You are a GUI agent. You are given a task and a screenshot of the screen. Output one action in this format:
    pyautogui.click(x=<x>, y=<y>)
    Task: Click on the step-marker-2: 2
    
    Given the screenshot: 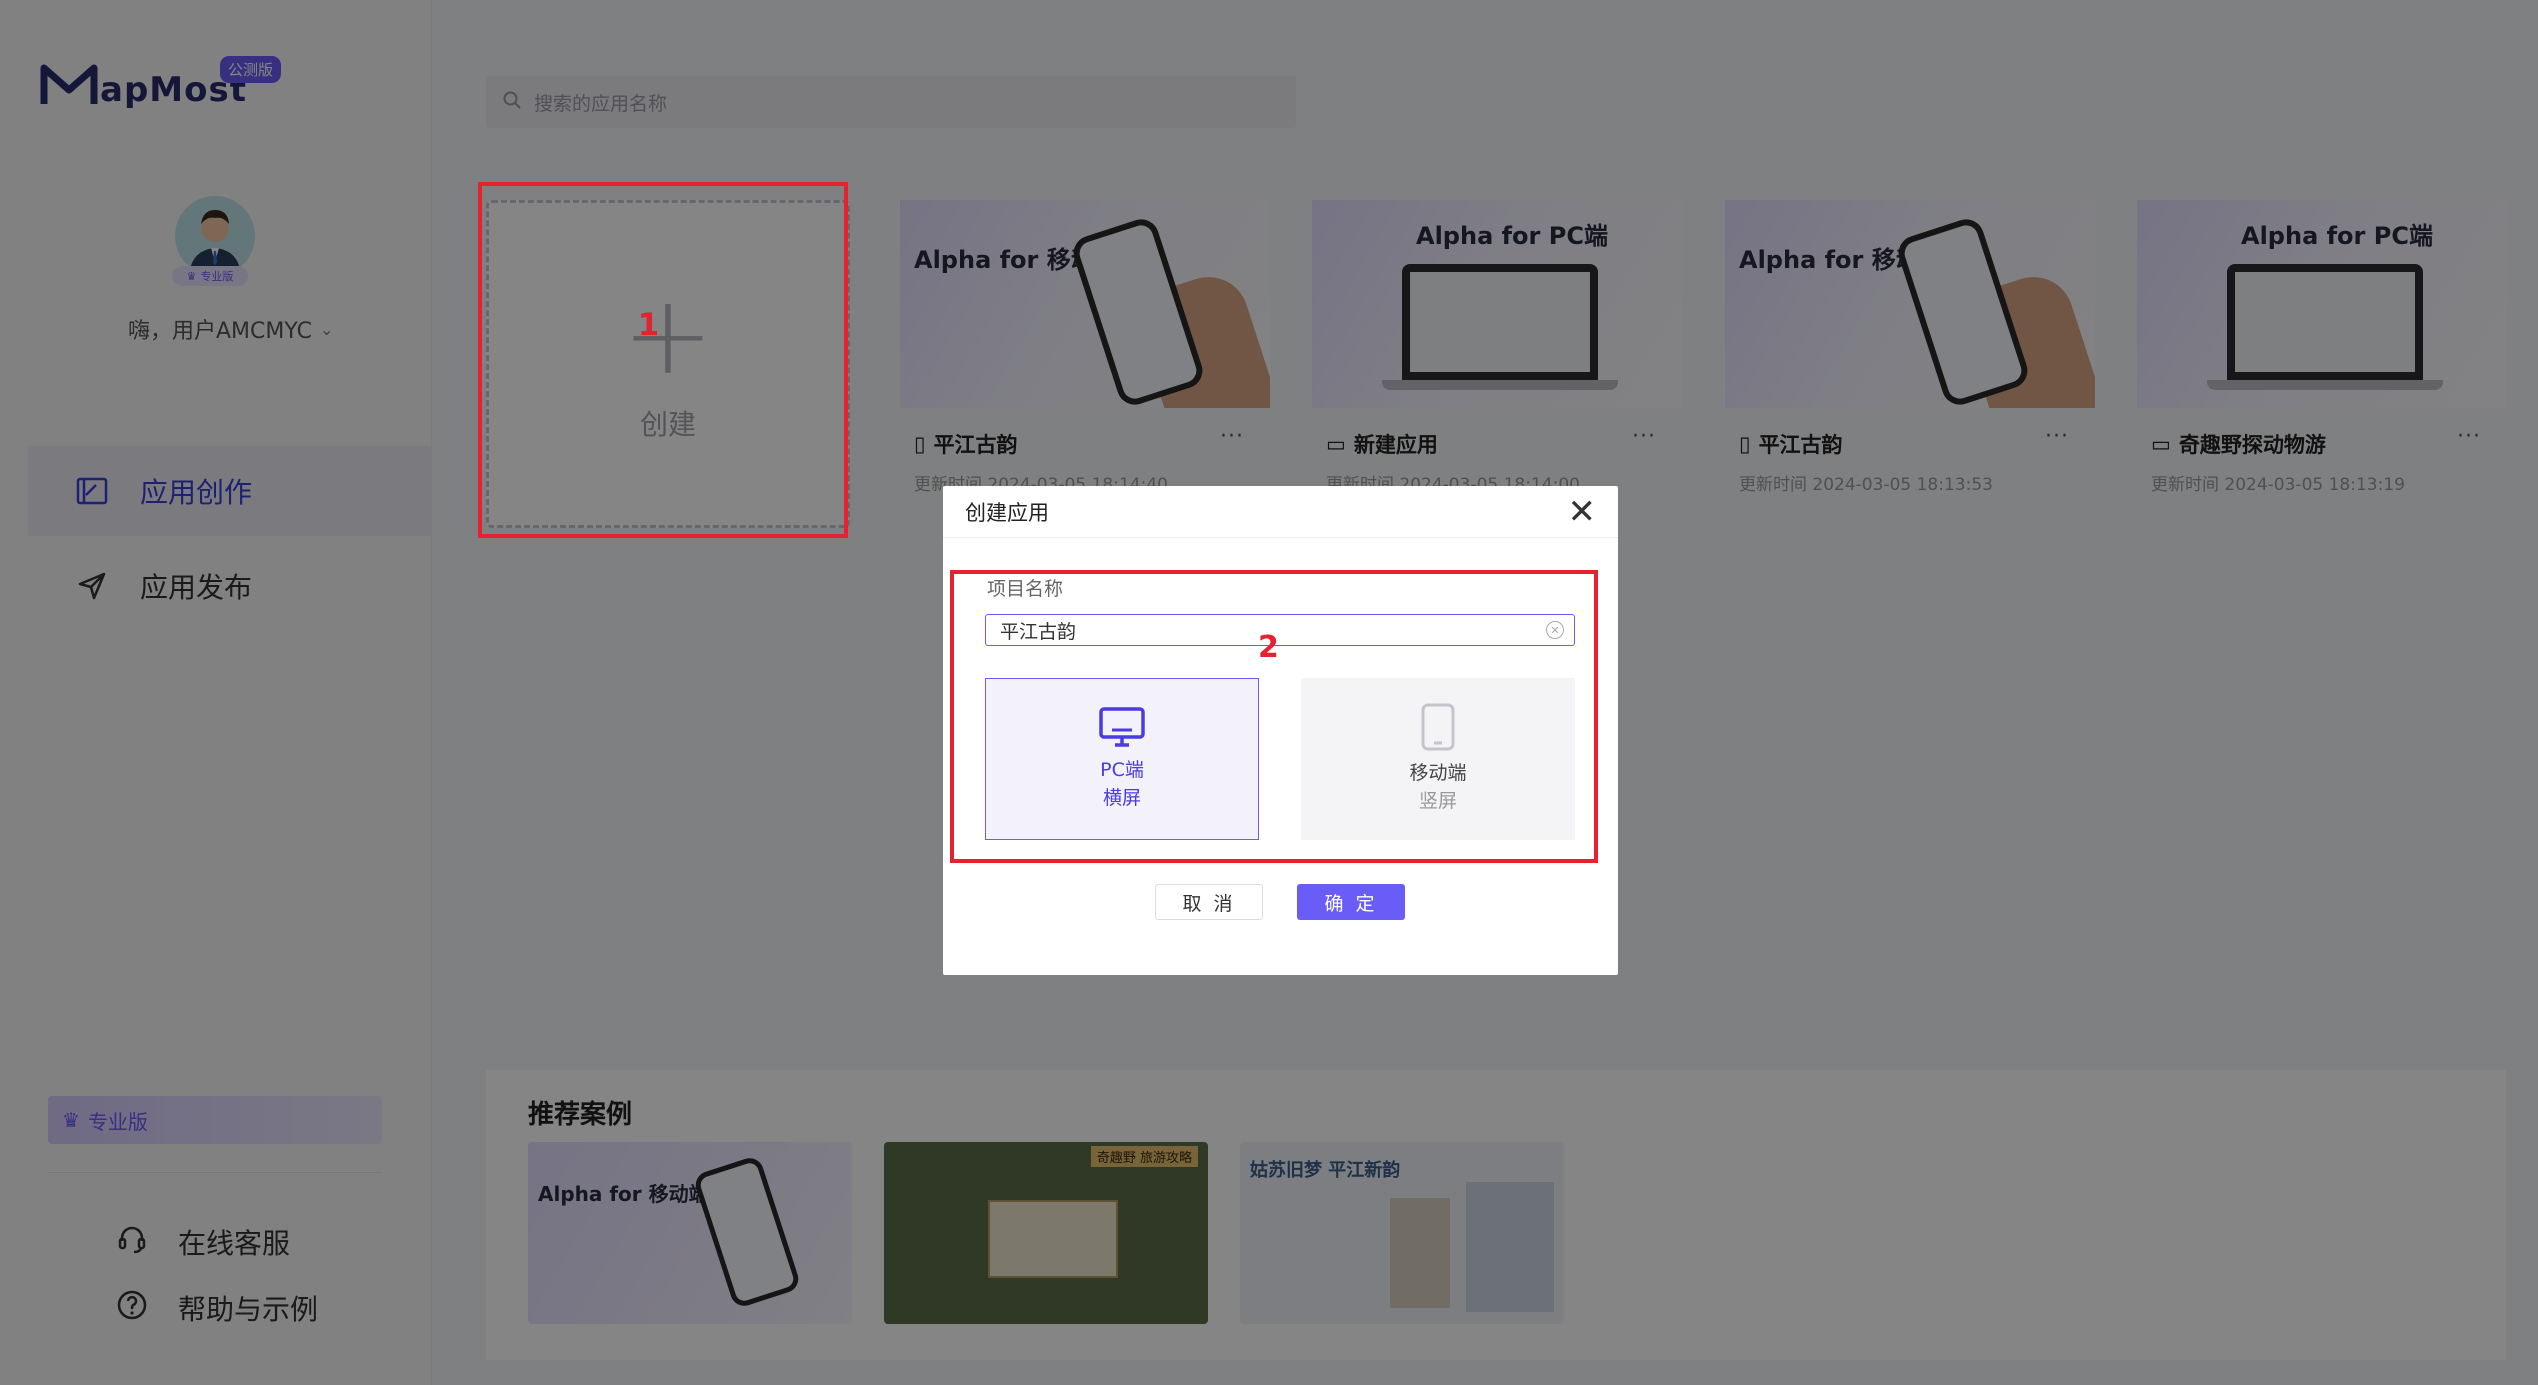 What is the action you would take?
    pyautogui.click(x=1268, y=647)
    